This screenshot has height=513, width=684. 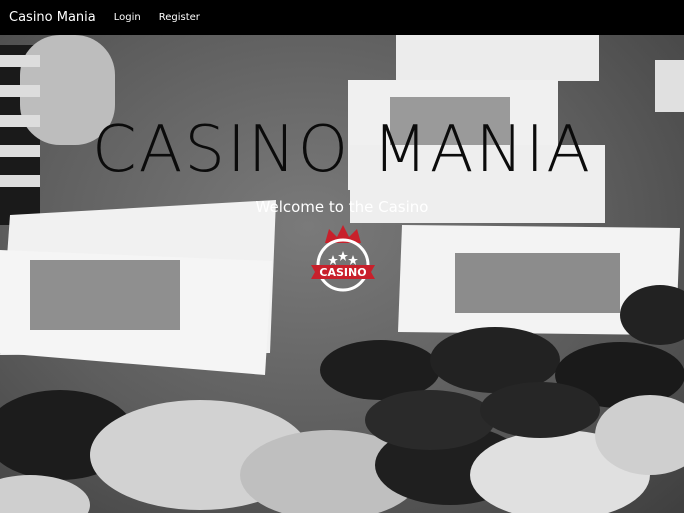 I want to click on top-navbar: Casino Mania Login Register, so click(x=342, y=17).